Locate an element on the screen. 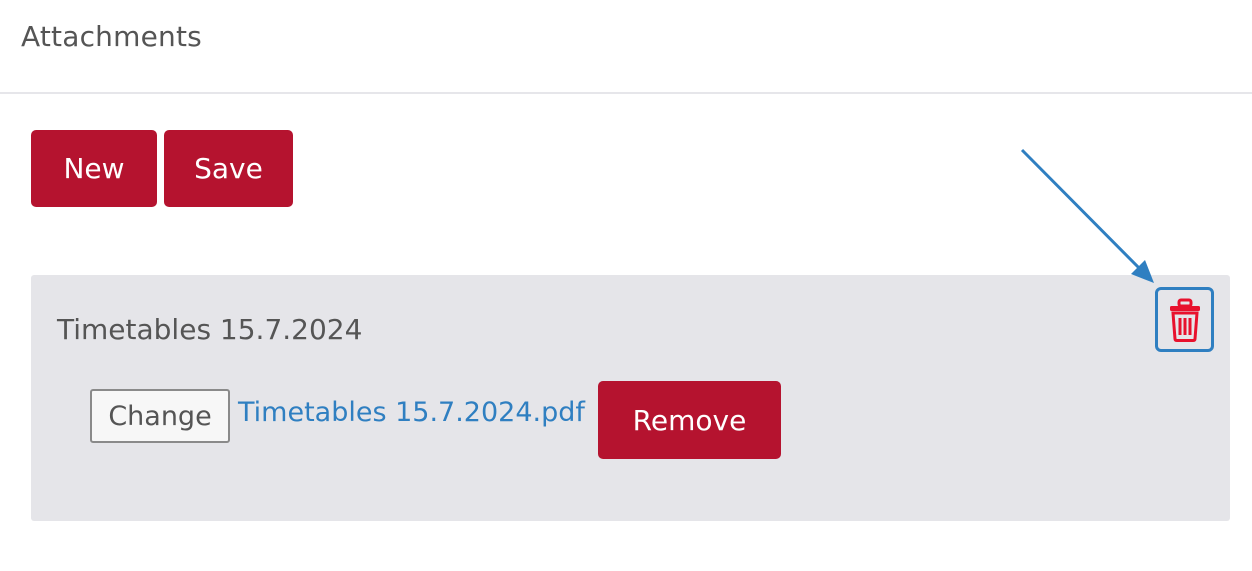 The height and width of the screenshot is (571, 1252). save-button: Save is located at coordinates (228, 168).